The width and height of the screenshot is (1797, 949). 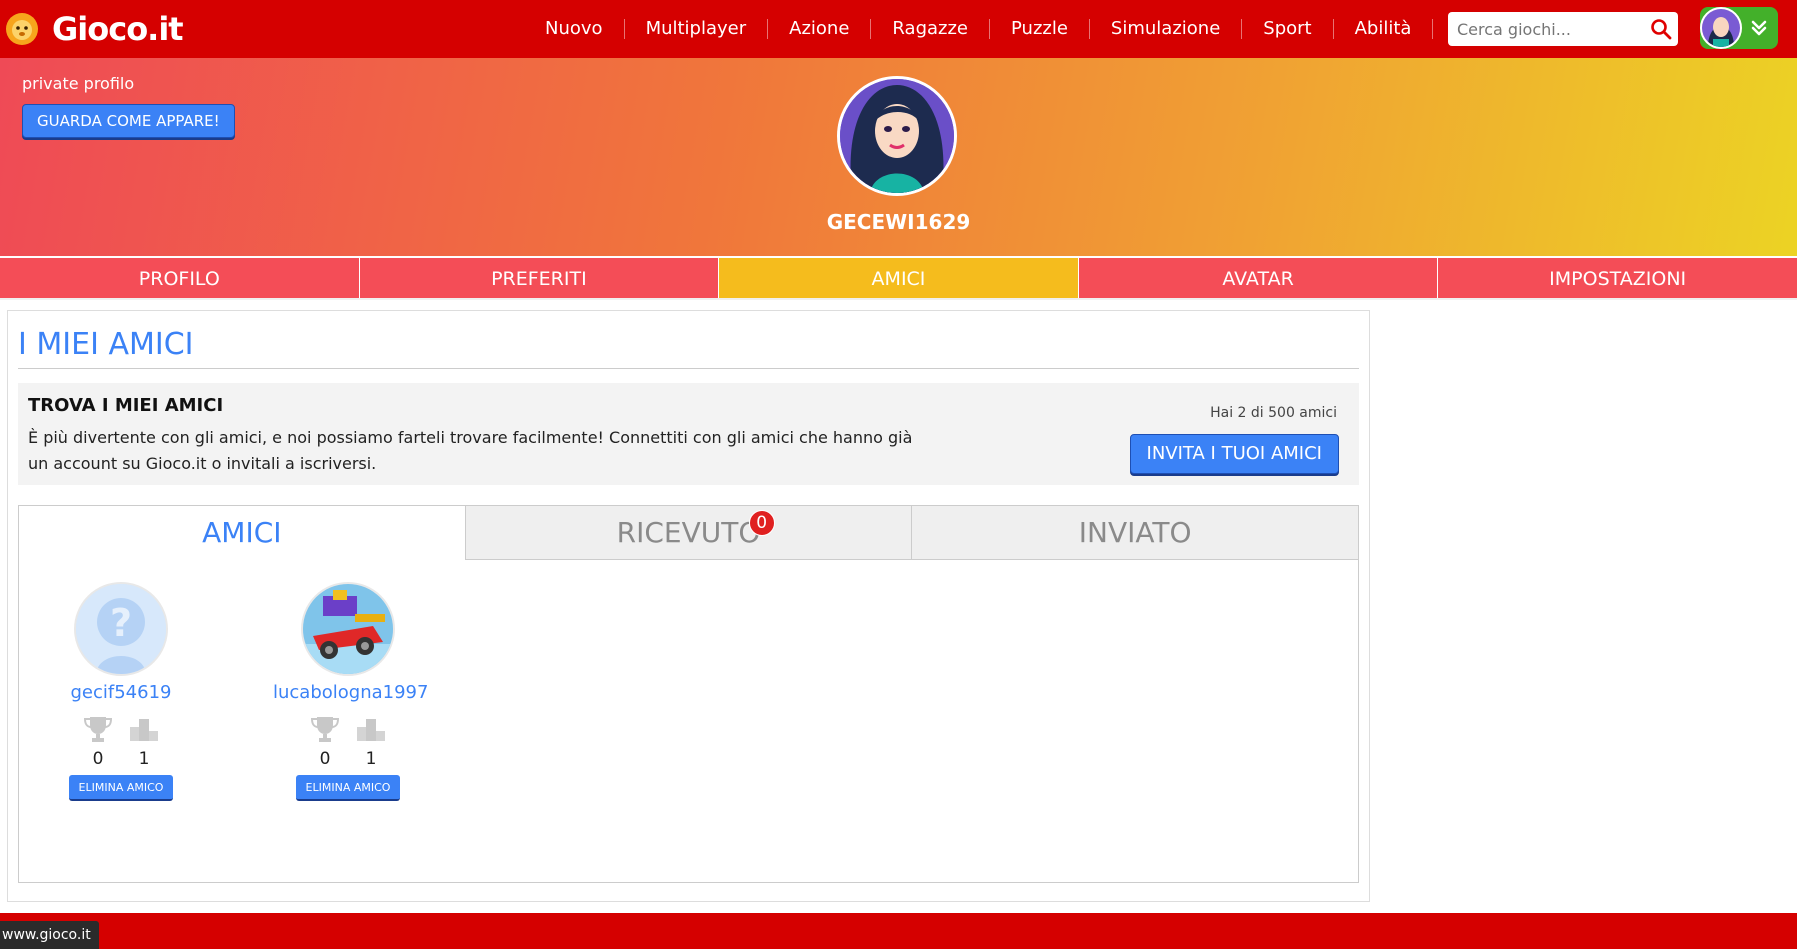 I want to click on friend-name: gecif54619, so click(x=121, y=692).